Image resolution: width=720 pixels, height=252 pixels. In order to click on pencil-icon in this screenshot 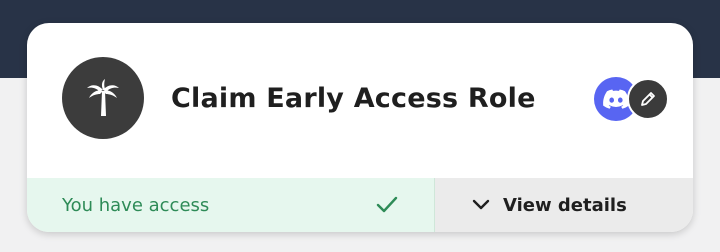, I will do `click(648, 99)`.